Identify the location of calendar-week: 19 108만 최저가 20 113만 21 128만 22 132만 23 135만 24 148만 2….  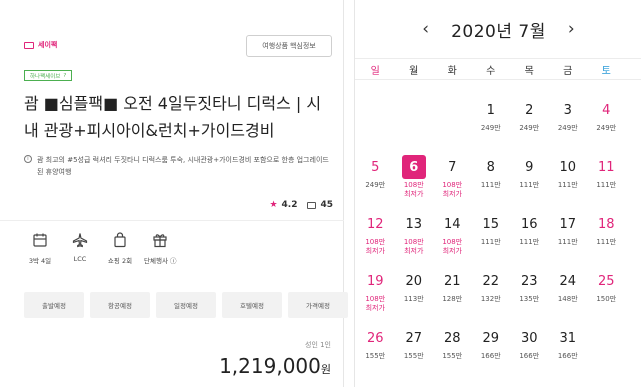
(498, 297).